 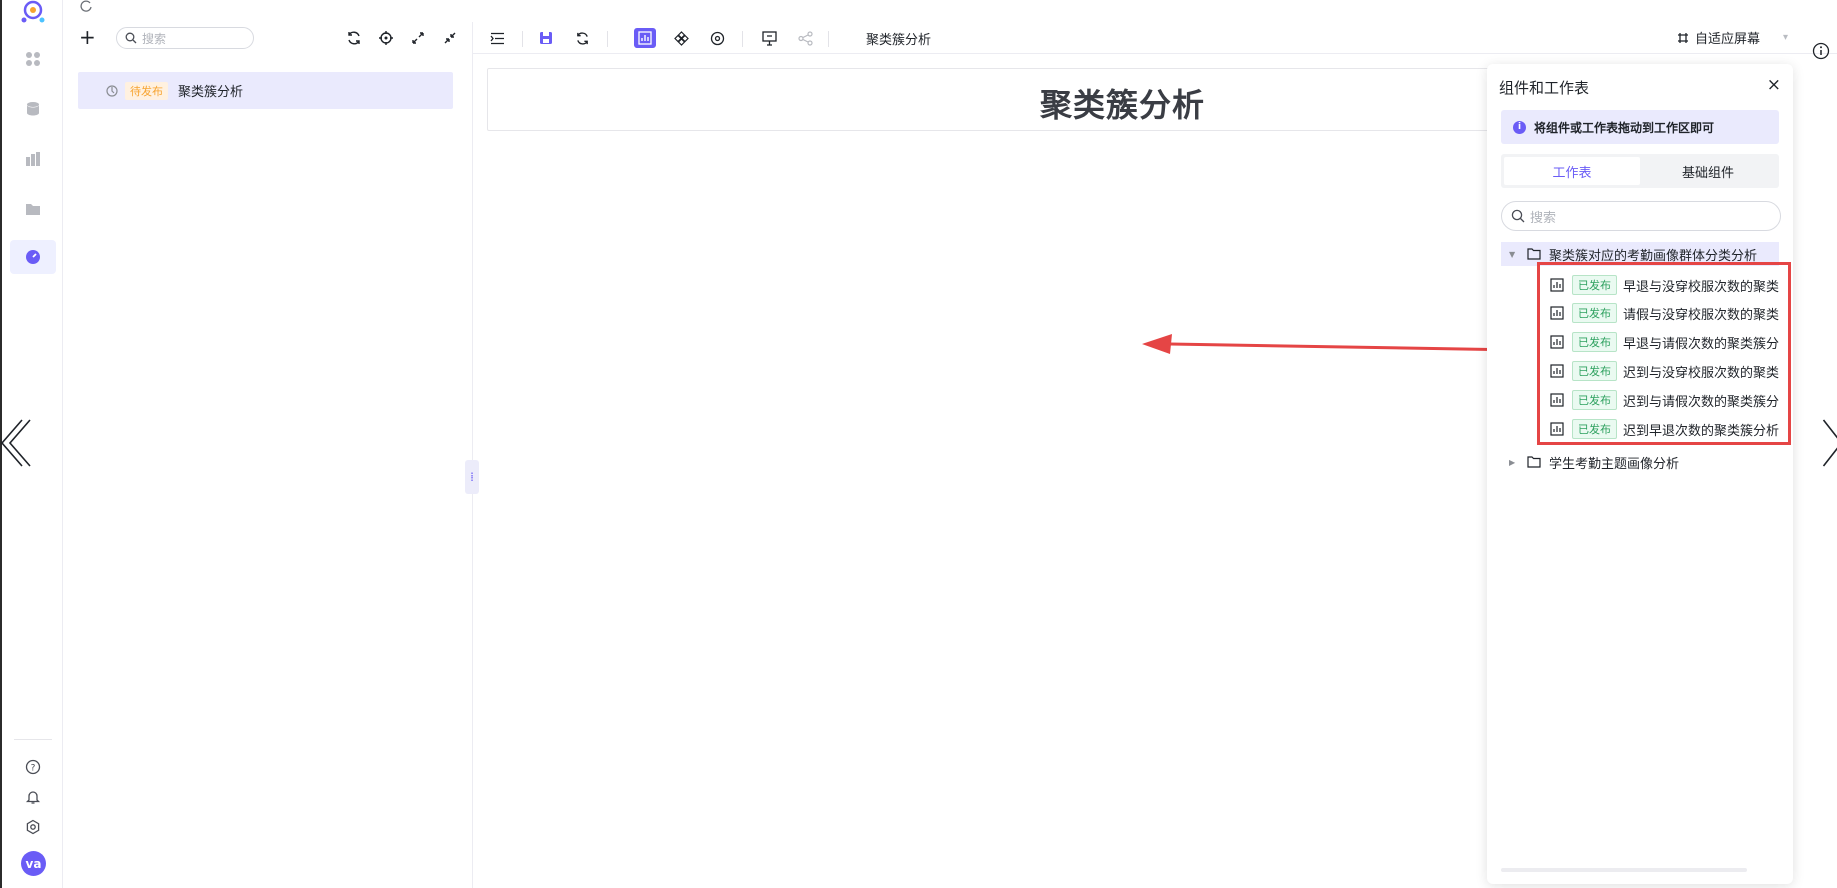 What do you see at coordinates (33, 863) in the screenshot?
I see `user-avatar: va` at bounding box center [33, 863].